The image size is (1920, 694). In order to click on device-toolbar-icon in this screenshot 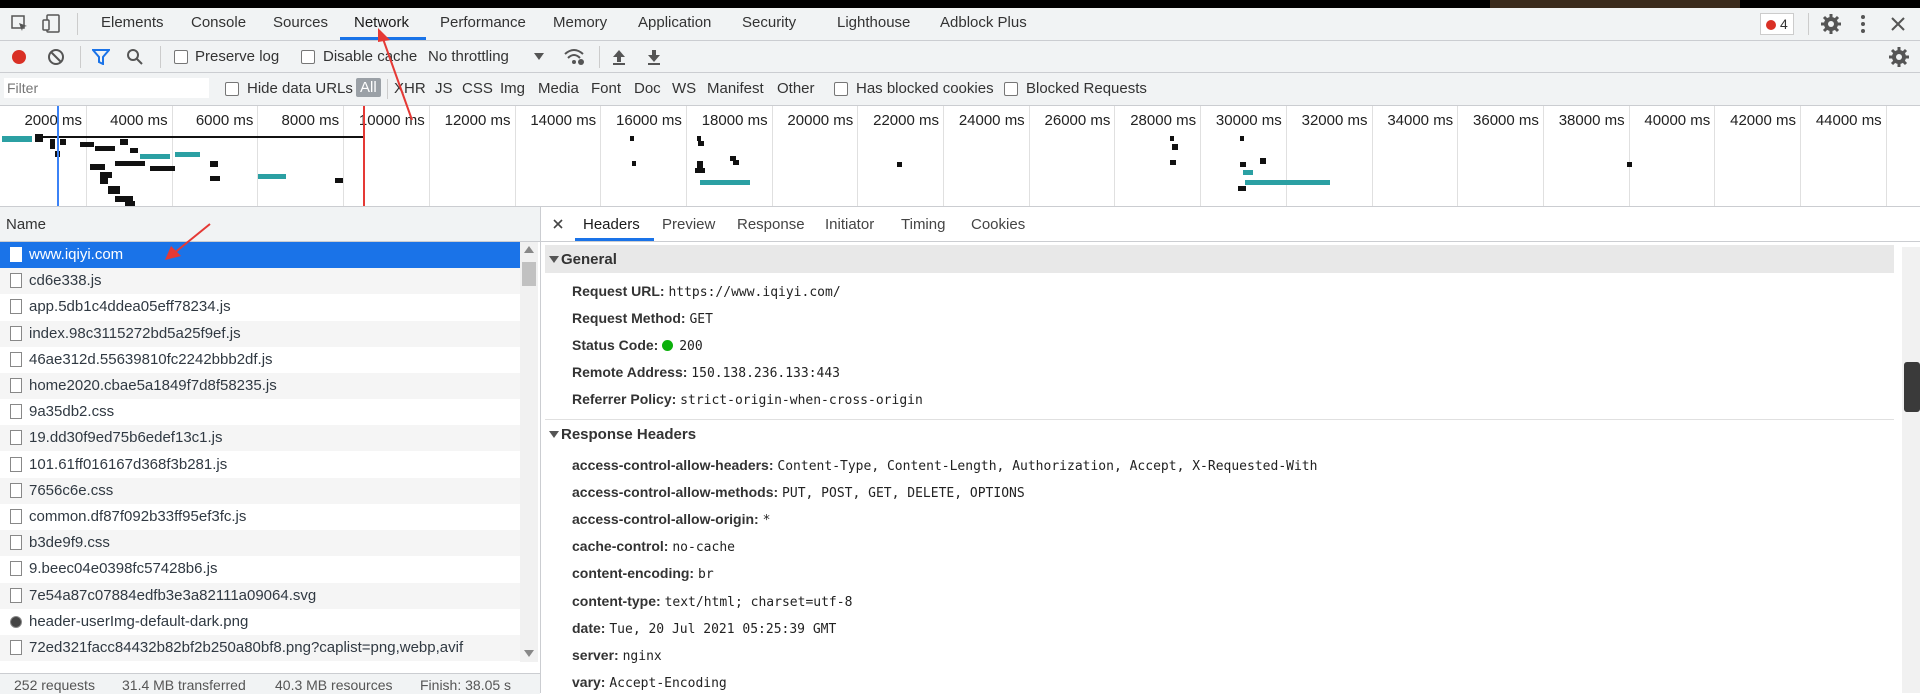, I will do `click(52, 24)`.